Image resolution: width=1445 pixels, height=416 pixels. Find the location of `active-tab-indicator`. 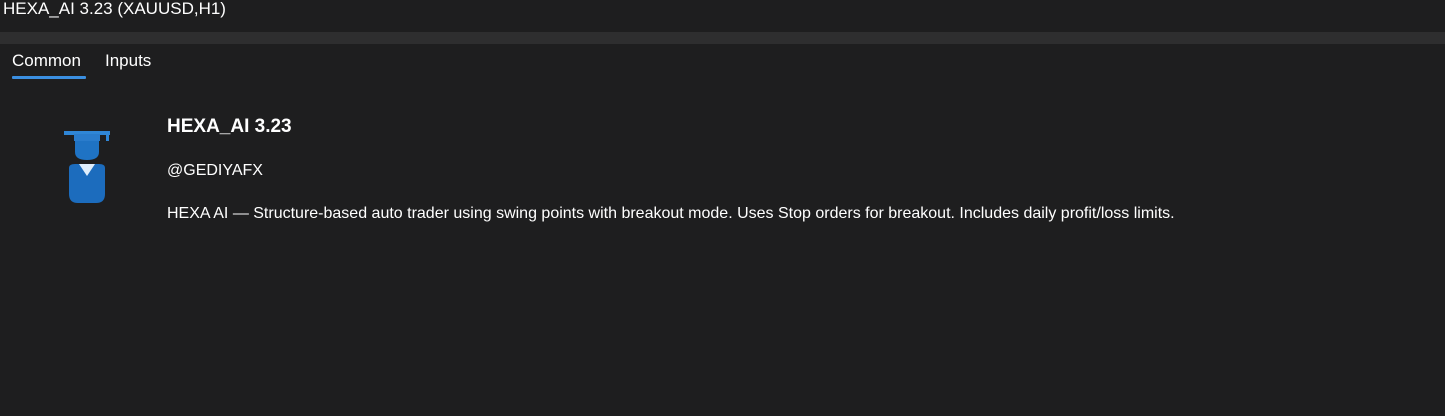

active-tab-indicator is located at coordinates (49, 77).